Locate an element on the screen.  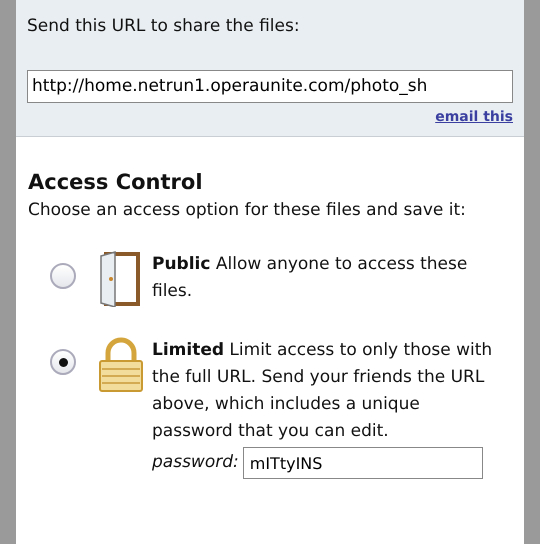
instruction-text: Choose an access option for these files and save it: is located at coordinates (247, 210).